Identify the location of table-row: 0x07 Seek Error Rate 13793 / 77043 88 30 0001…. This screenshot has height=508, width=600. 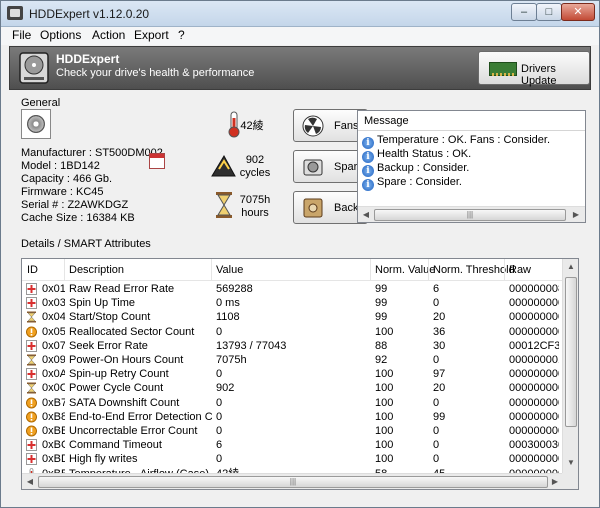
(292, 346).